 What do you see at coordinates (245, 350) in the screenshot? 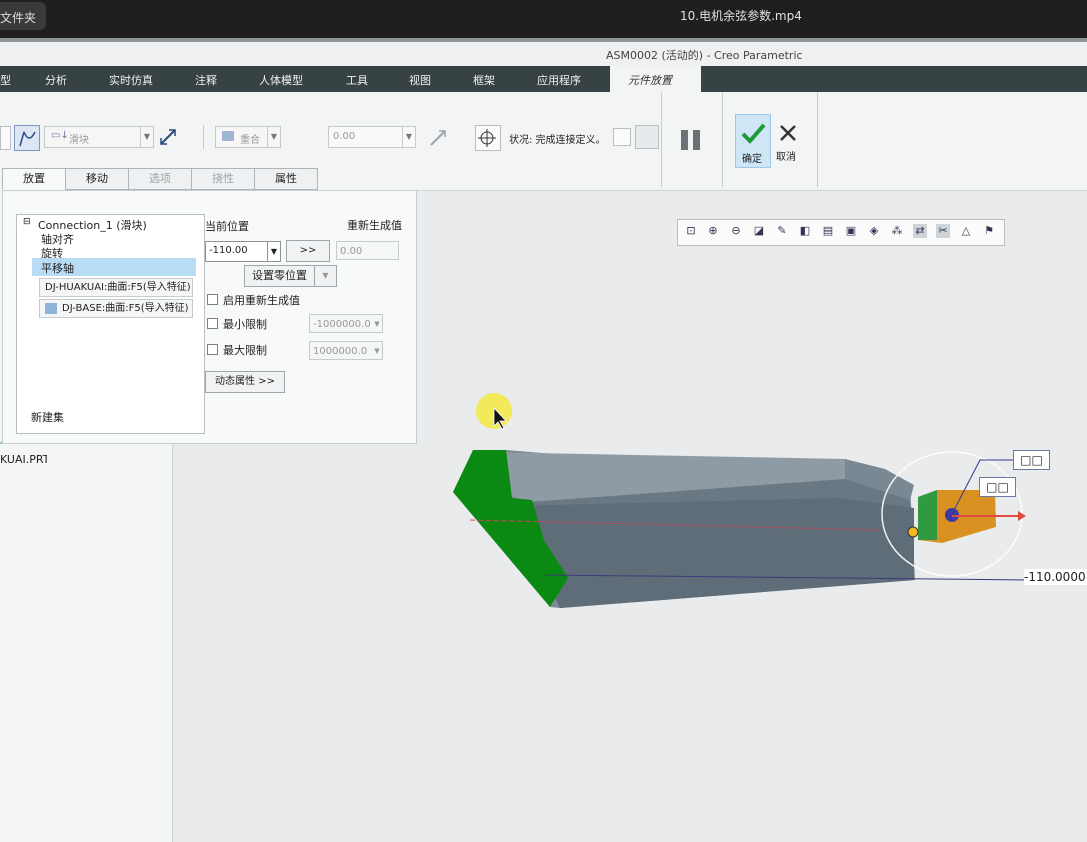
I see `max-limit-label: 最大限制` at bounding box center [245, 350].